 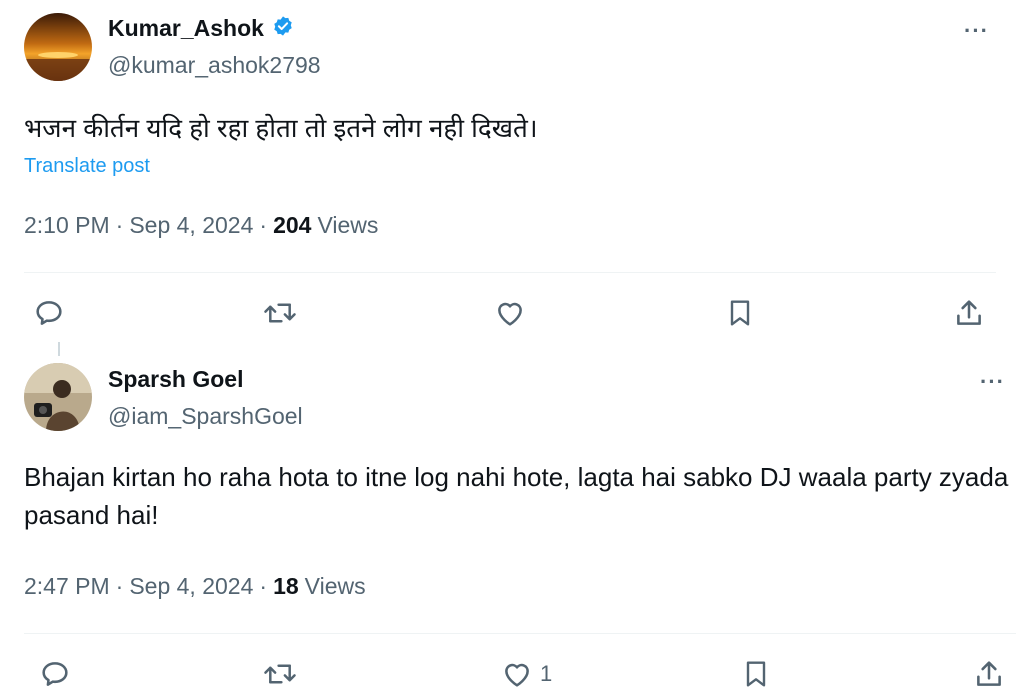 I want to click on avatar-sparsh-goel, so click(x=58, y=397).